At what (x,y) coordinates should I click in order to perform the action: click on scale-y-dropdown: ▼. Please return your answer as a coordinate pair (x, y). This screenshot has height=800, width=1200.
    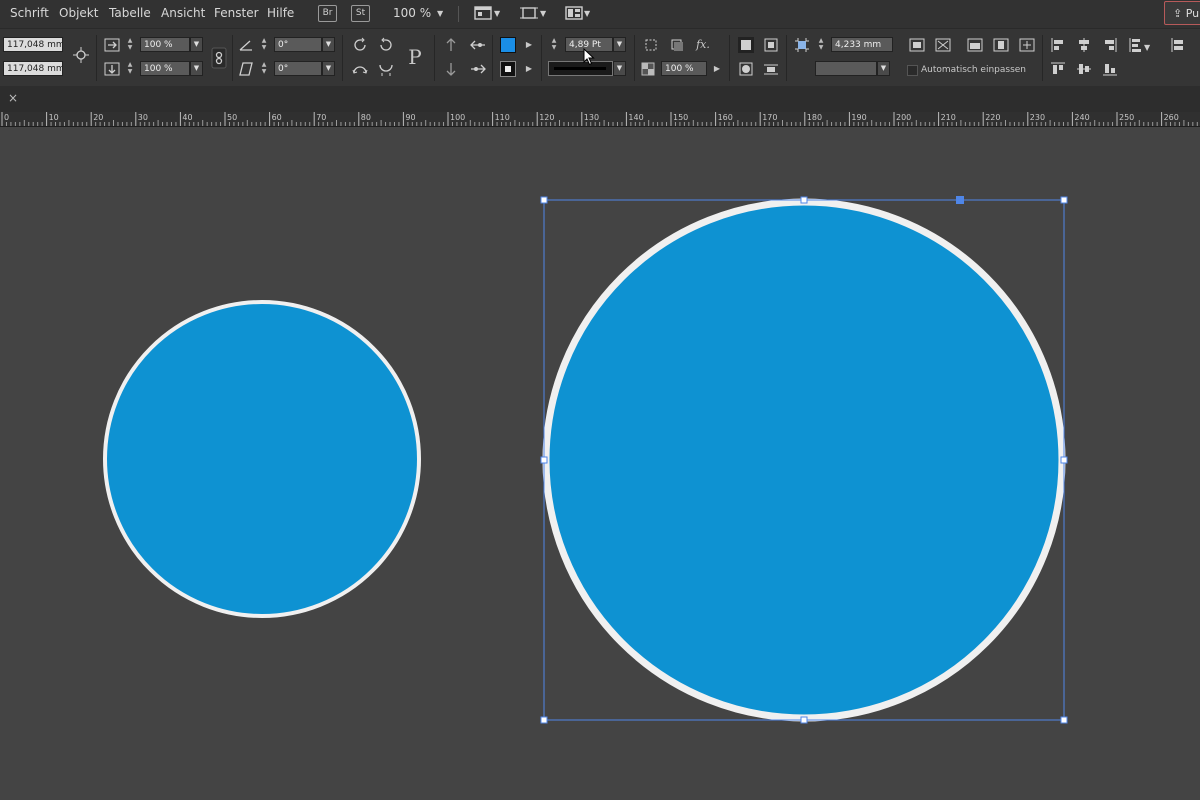
    Looking at the image, I should click on (196, 68).